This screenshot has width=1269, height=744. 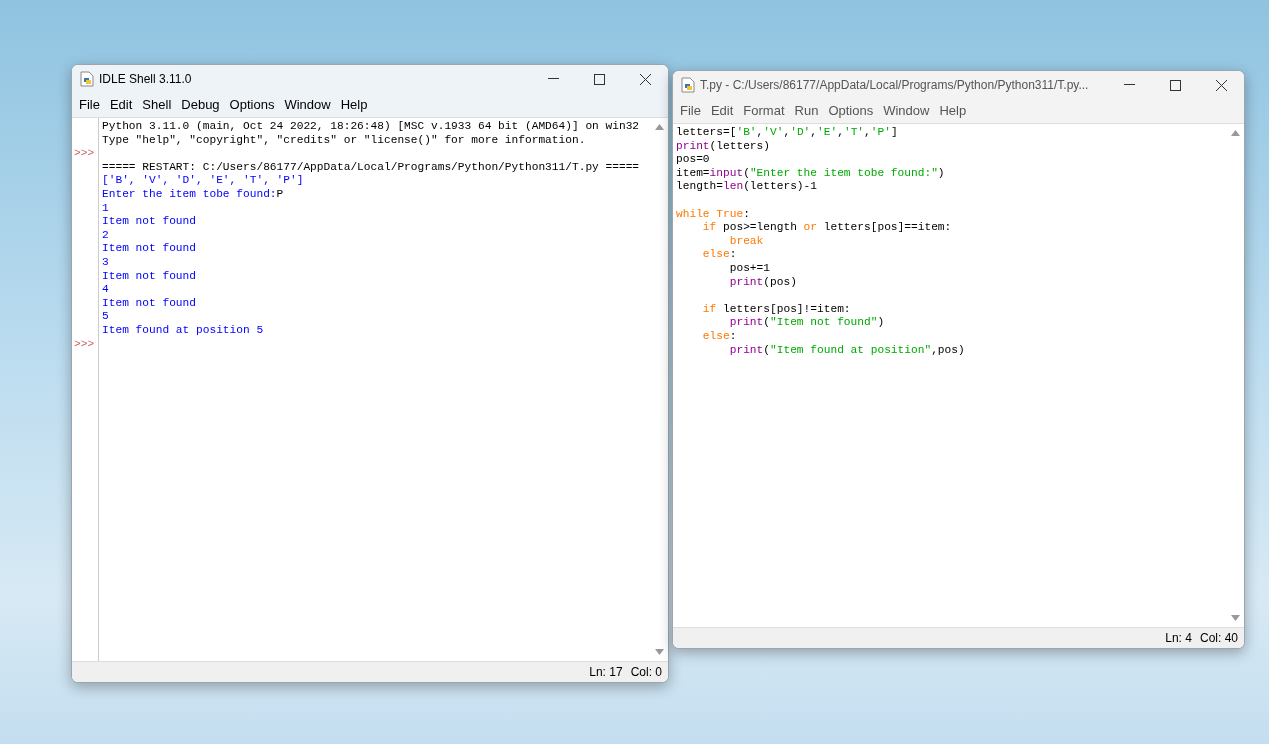 What do you see at coordinates (806, 110) in the screenshot?
I see `menu-item: Run` at bounding box center [806, 110].